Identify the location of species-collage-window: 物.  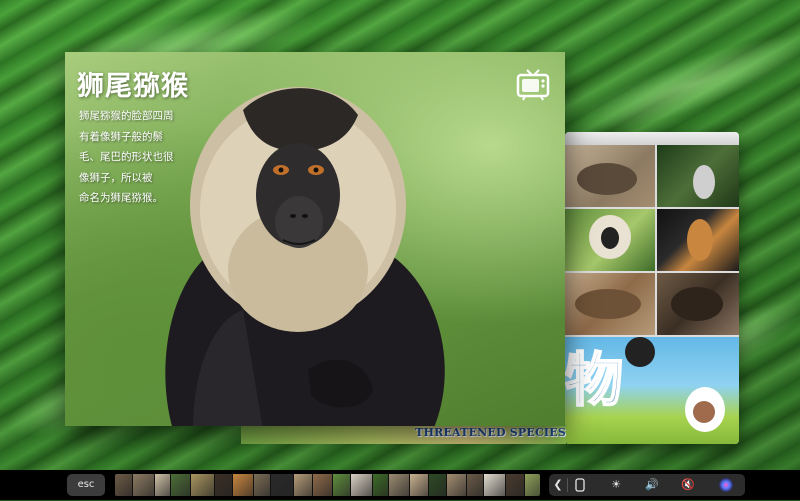
(652, 288).